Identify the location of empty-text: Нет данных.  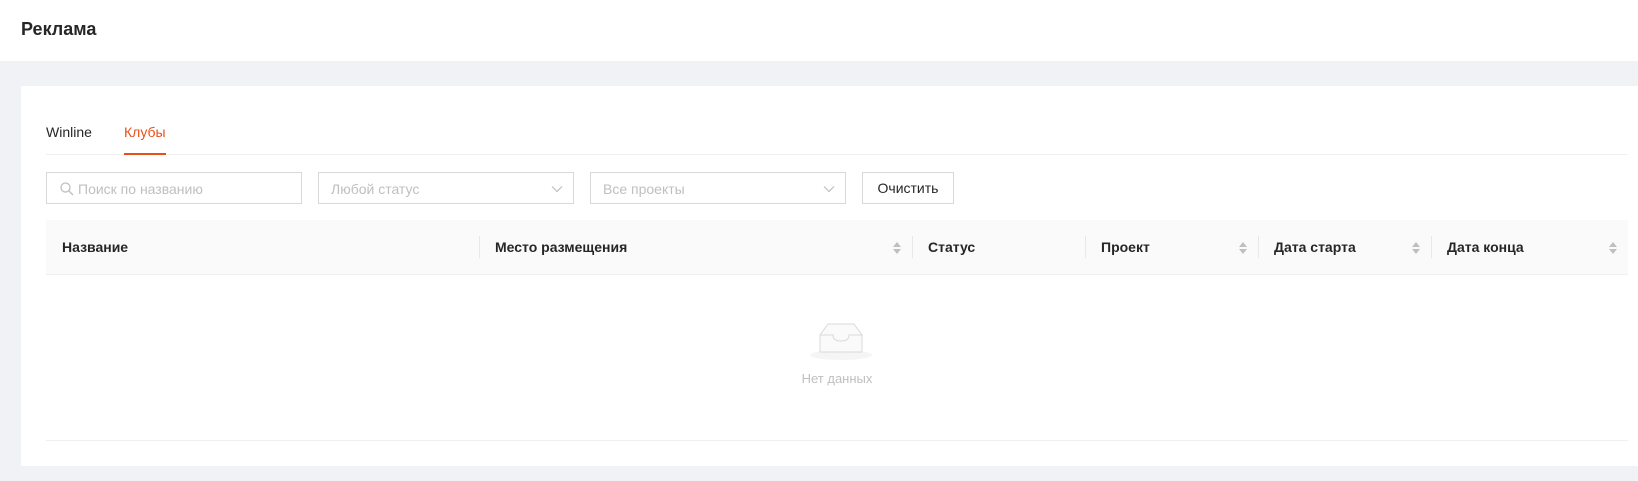
(837, 378).